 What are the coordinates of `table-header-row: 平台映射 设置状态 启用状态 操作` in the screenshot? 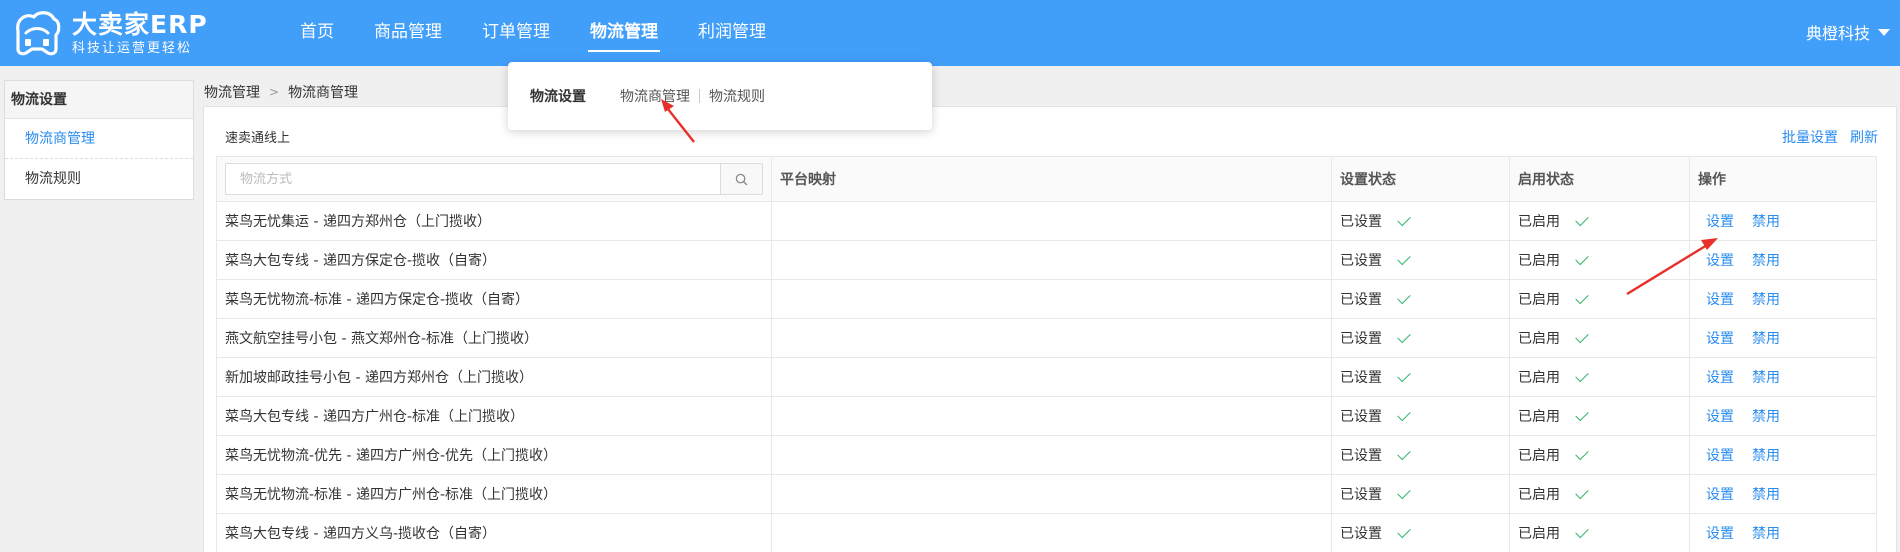 It's located at (1046, 179).